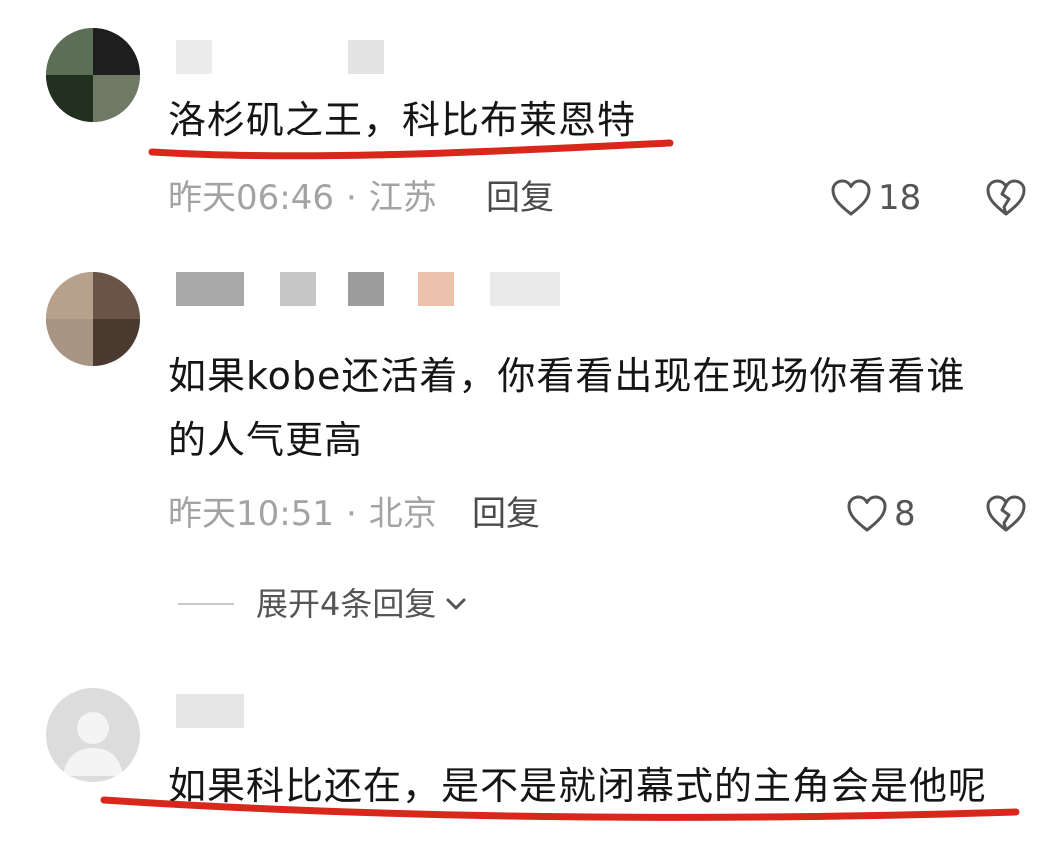 The image size is (1060, 842). I want to click on comment-text-line: 的人气更高, so click(266, 440).